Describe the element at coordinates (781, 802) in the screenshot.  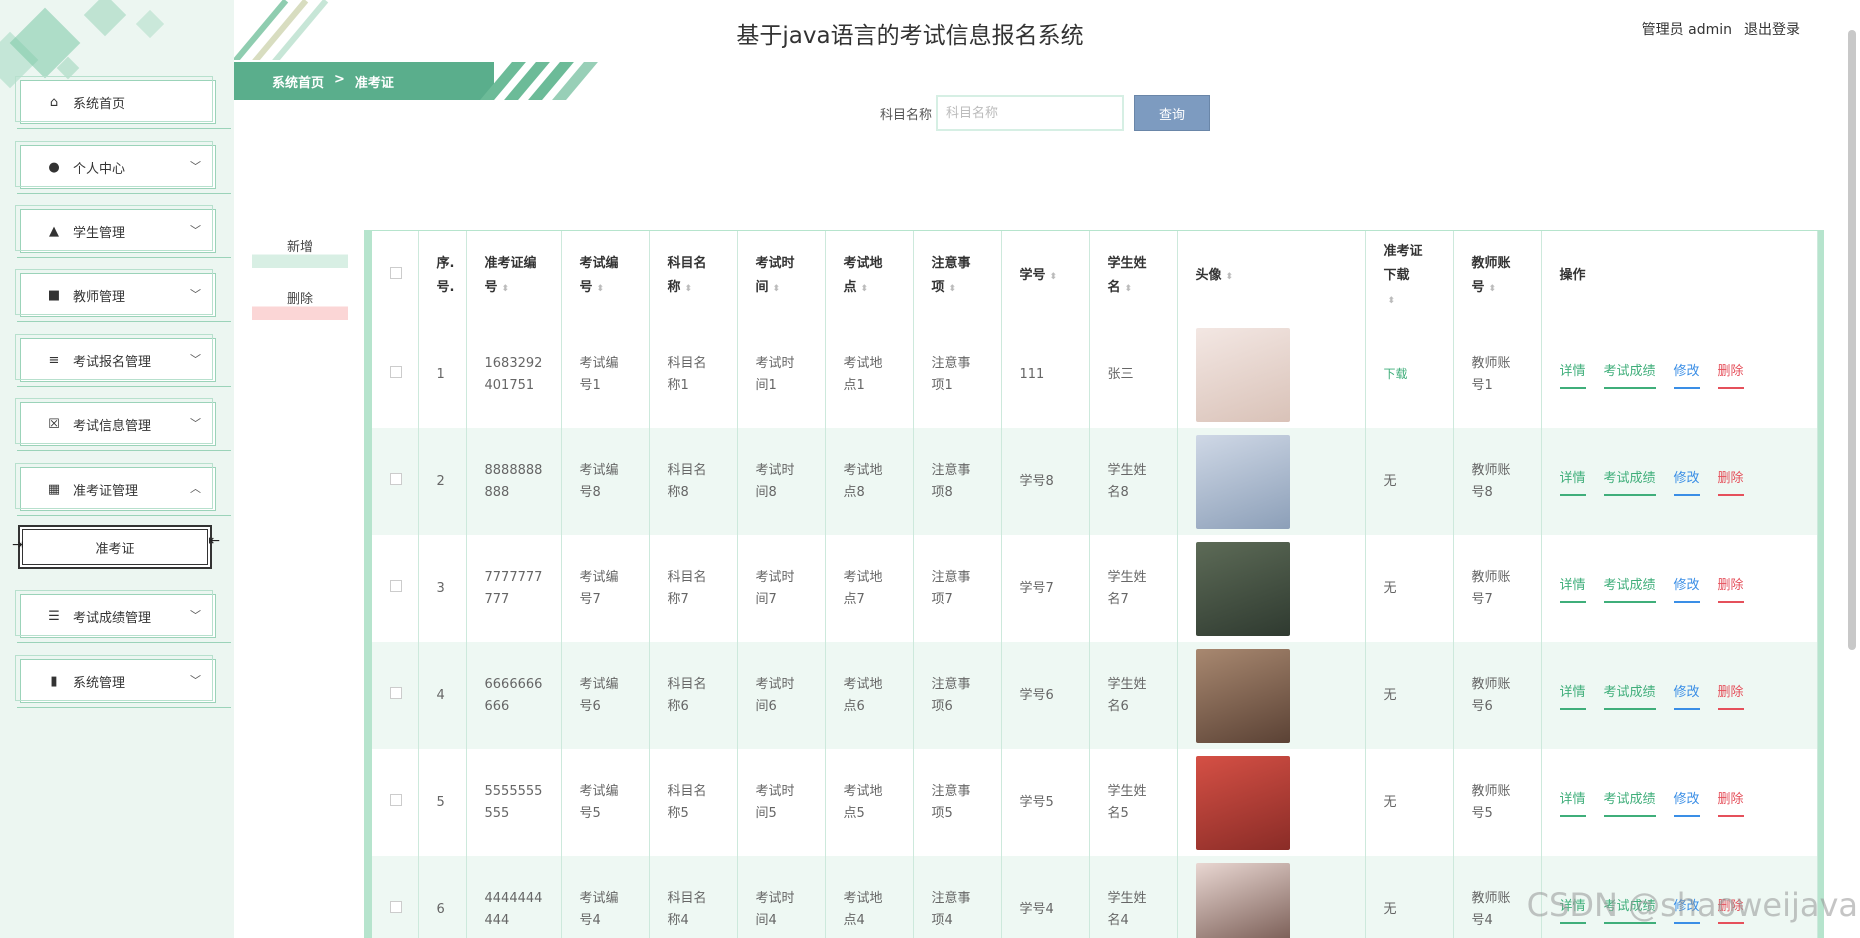
I see `cell-time: 考试时间5` at that location.